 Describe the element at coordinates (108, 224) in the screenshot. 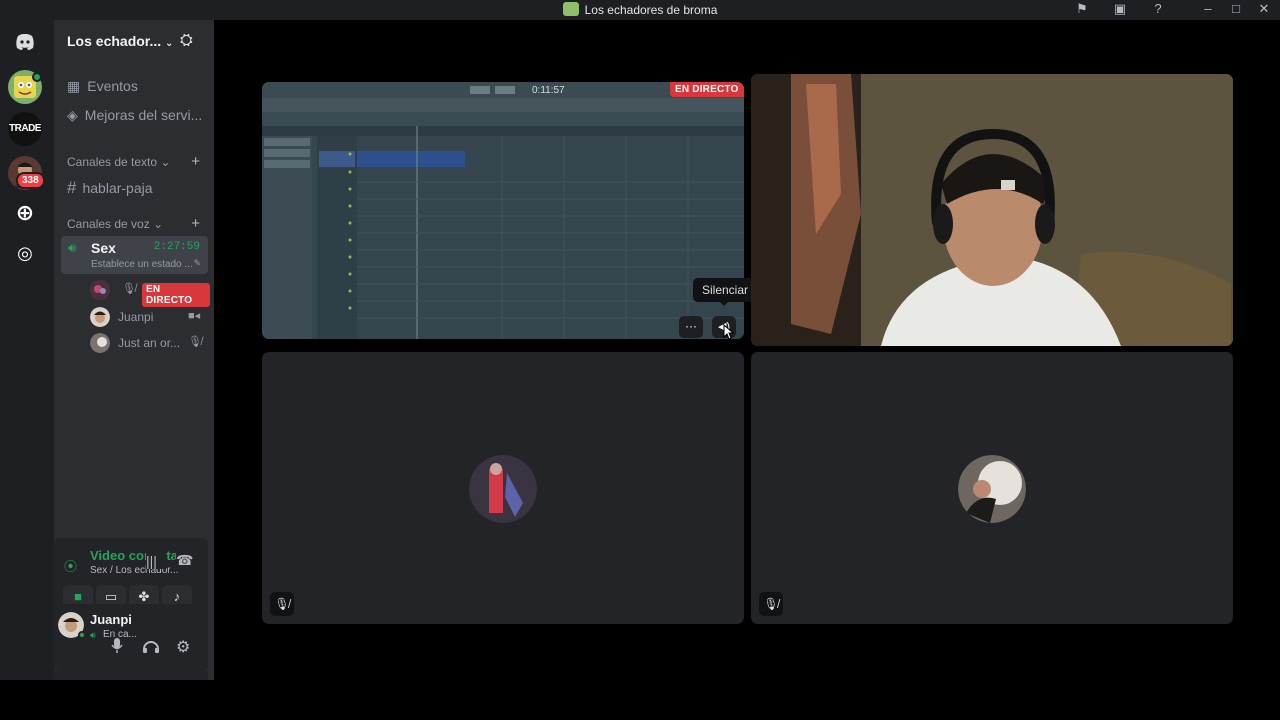

I see `voice-category-label: Canales de voz` at that location.